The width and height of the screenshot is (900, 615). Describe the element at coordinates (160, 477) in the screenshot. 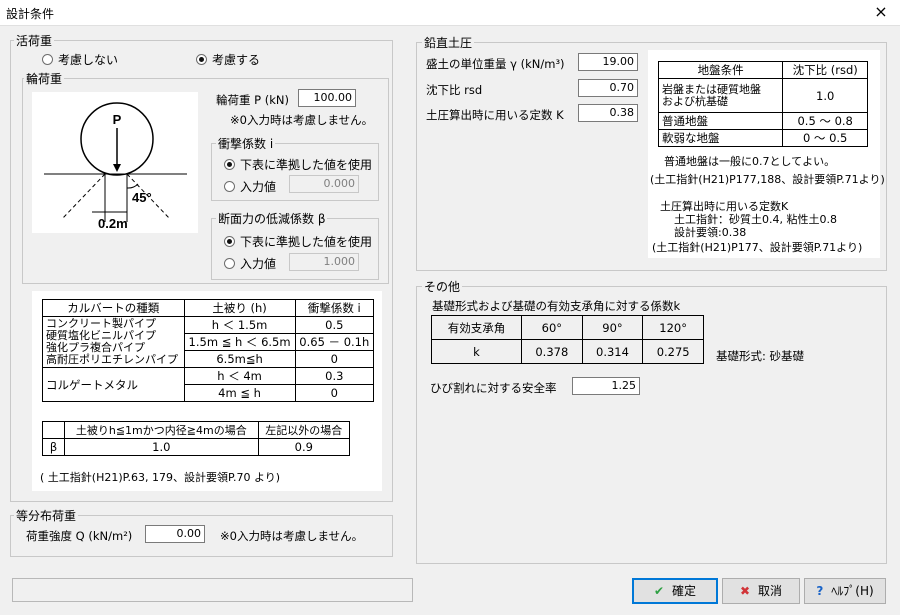

I see `impact-source-note: ( 土工指針(H21)P.63, 179、設計要領P.70 より)` at that location.